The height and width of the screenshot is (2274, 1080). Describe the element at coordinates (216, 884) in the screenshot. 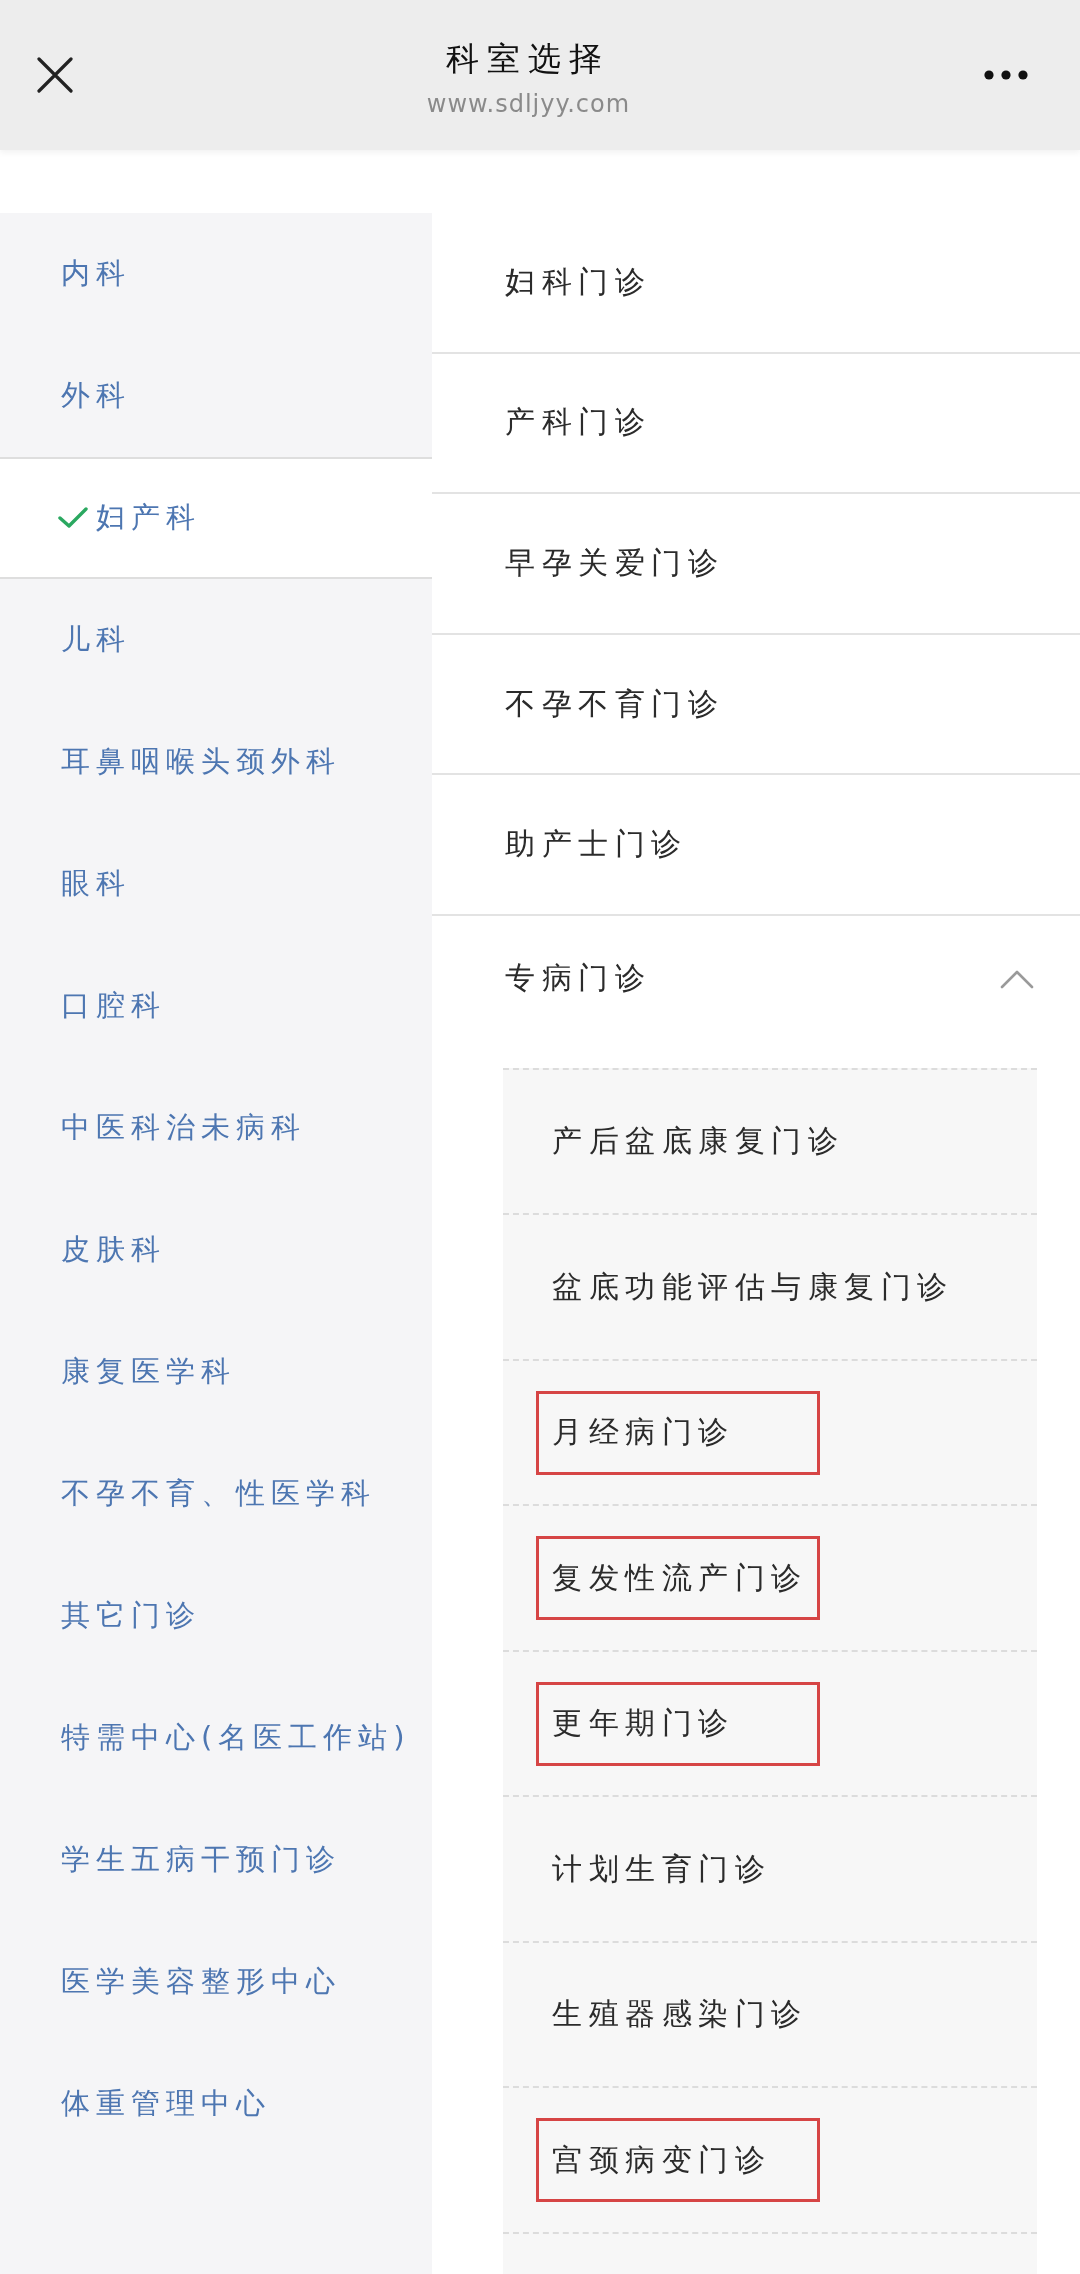

I see `department-item: 眼科` at that location.